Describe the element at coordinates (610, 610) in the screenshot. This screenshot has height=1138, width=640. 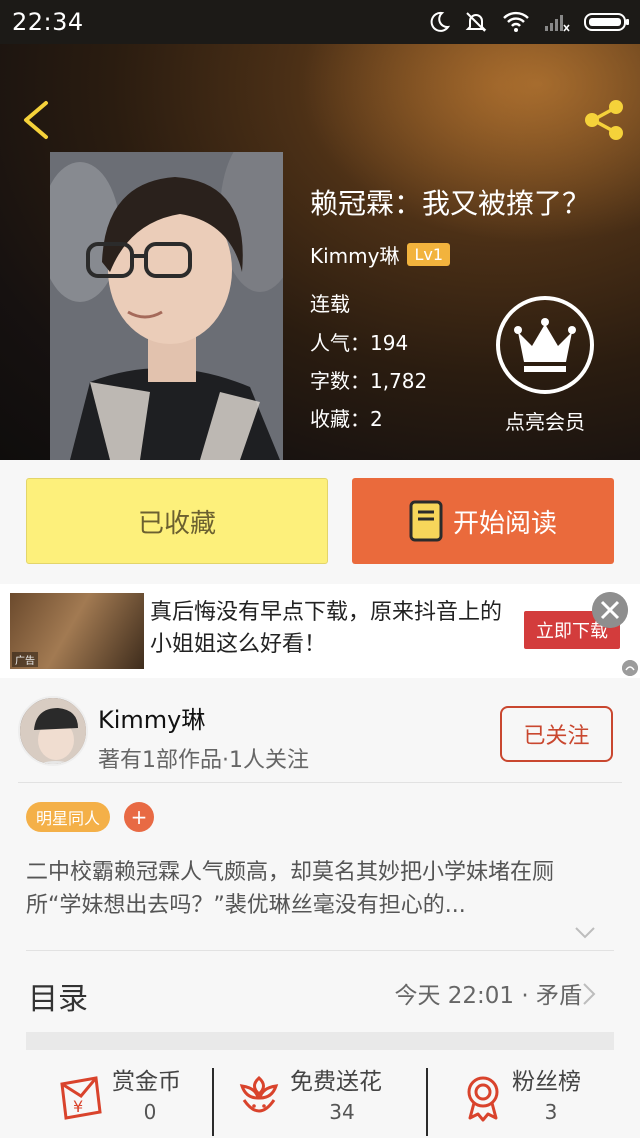
I see `close-icon` at that location.